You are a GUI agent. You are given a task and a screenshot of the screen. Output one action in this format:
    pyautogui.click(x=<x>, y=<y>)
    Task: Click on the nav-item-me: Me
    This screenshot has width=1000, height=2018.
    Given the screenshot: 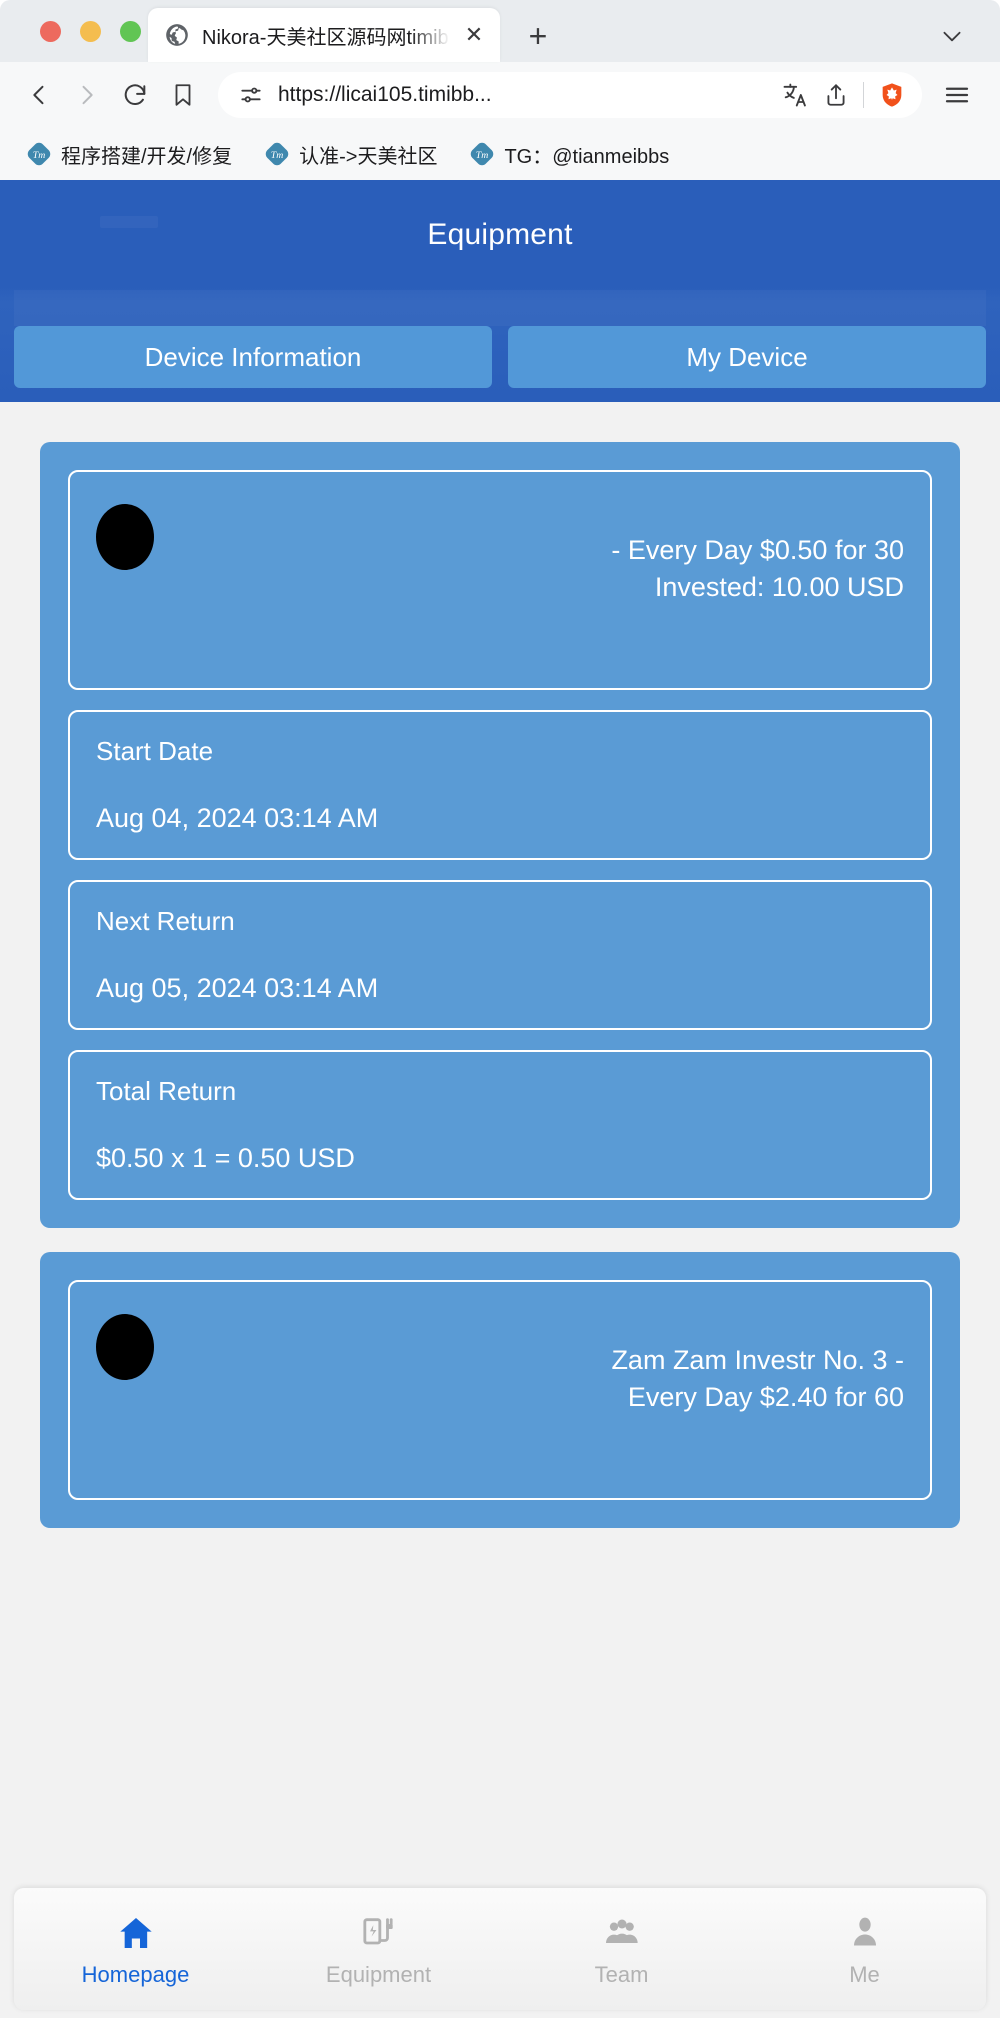 What is the action you would take?
    pyautogui.click(x=864, y=1949)
    